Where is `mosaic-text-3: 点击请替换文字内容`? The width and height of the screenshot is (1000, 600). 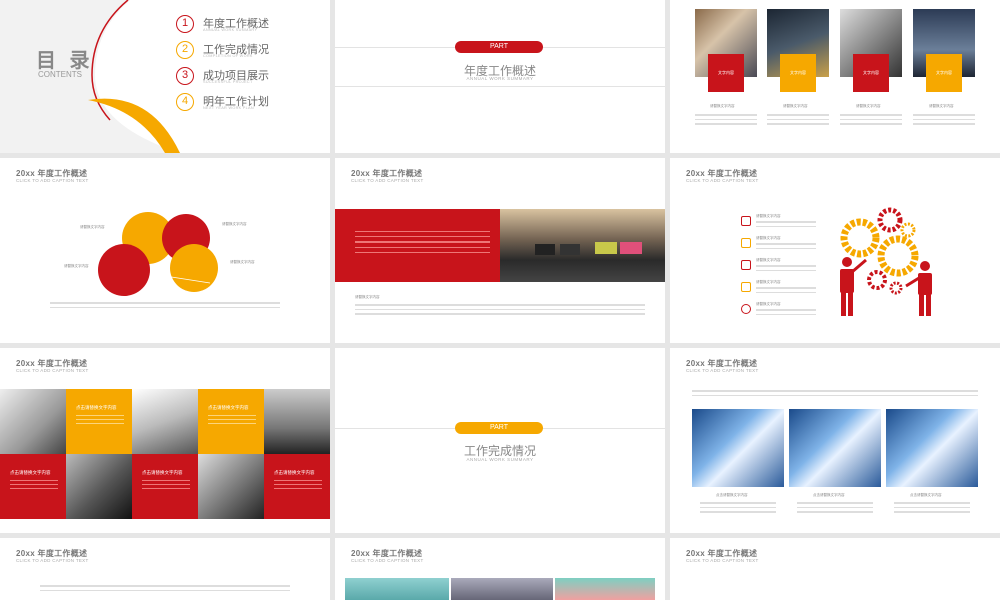
mosaic-text-3: 点击请替换文字内容 is located at coordinates (33, 486).